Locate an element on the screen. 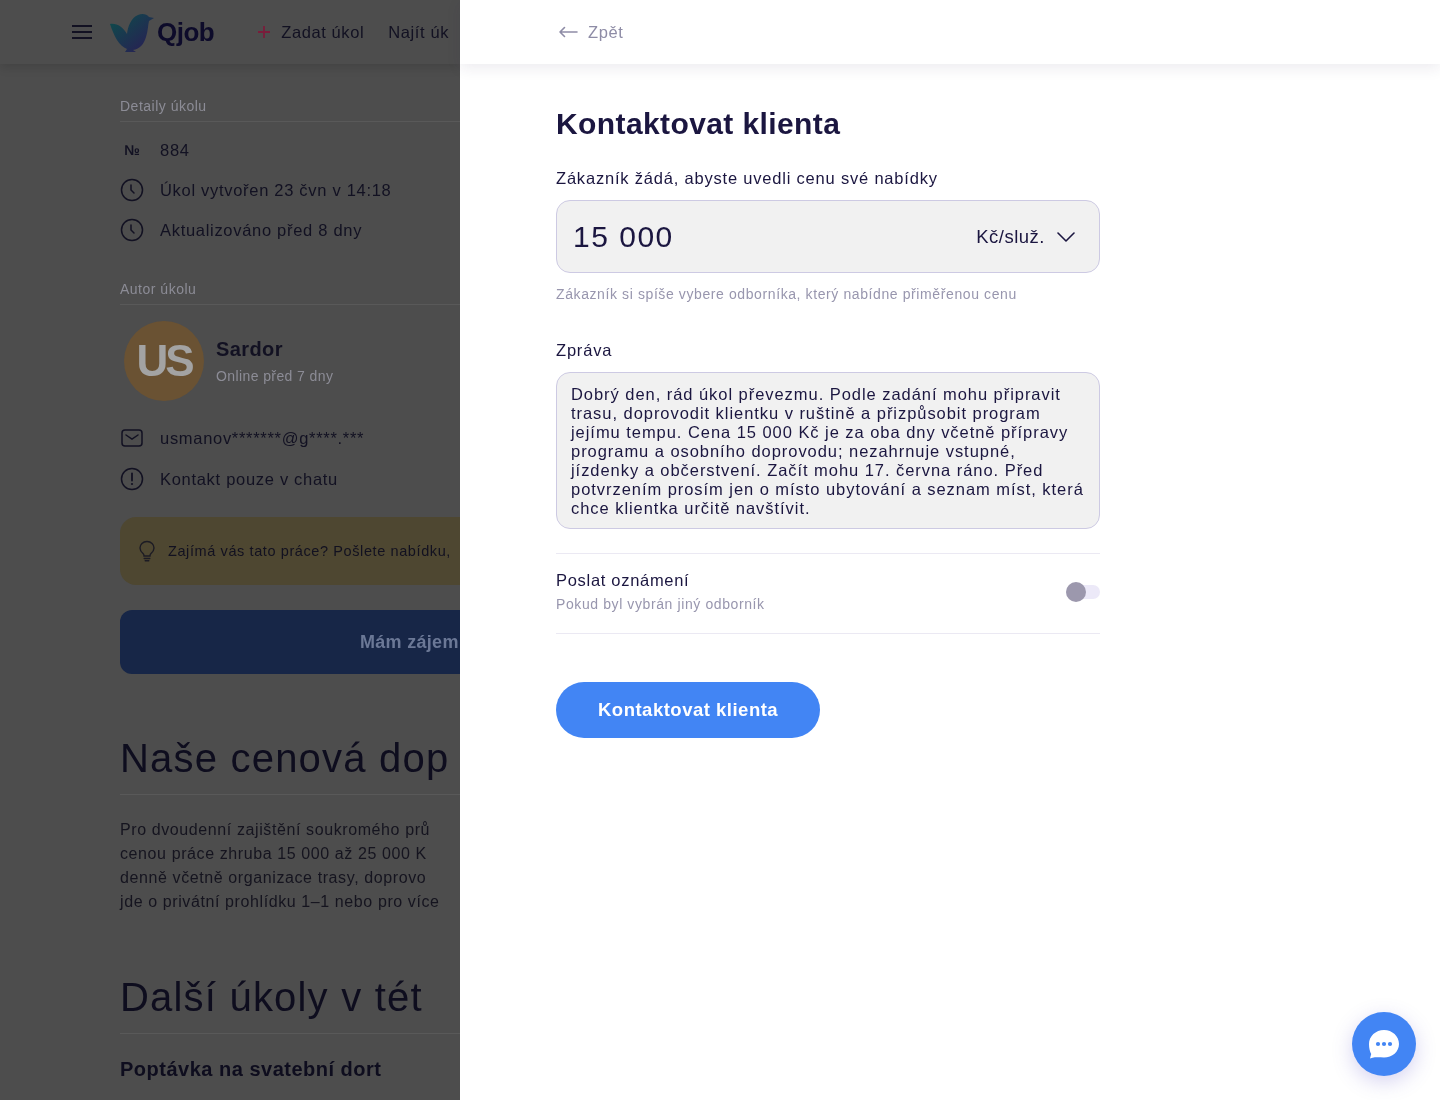 The height and width of the screenshot is (1100, 1440). author-name: Sardor is located at coordinates (250, 349).